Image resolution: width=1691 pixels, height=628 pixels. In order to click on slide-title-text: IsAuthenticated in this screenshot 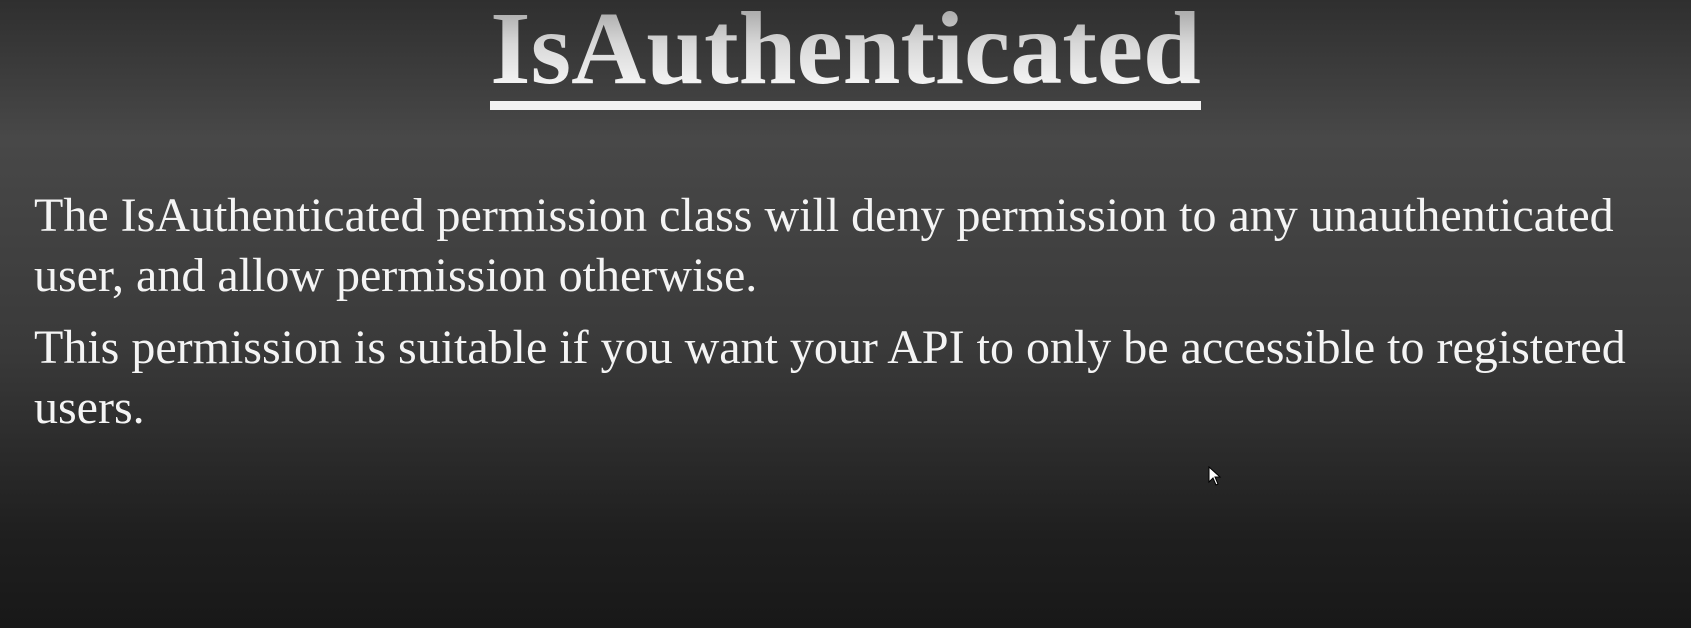, I will do `click(845, 55)`.